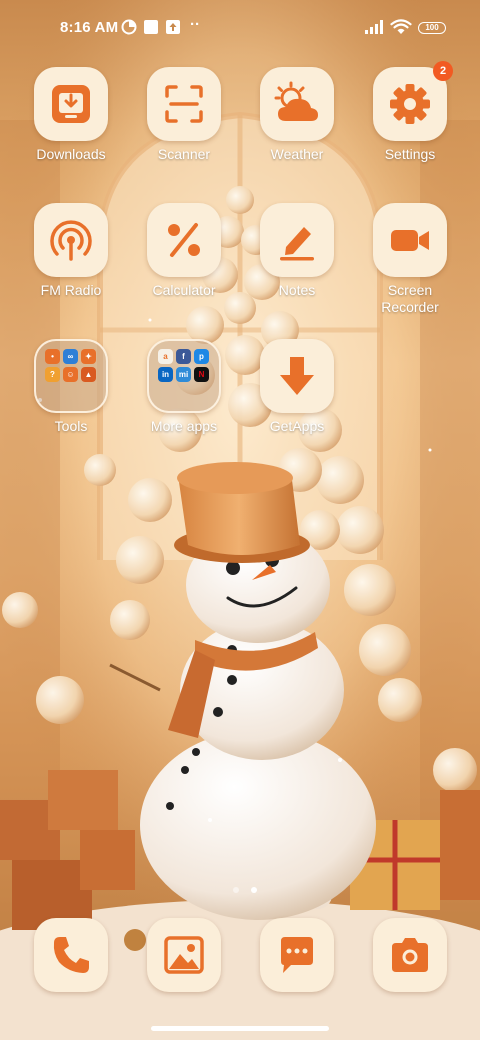  Describe the element at coordinates (89, 27) in the screenshot. I see `status-time: 8:16 AM` at that location.